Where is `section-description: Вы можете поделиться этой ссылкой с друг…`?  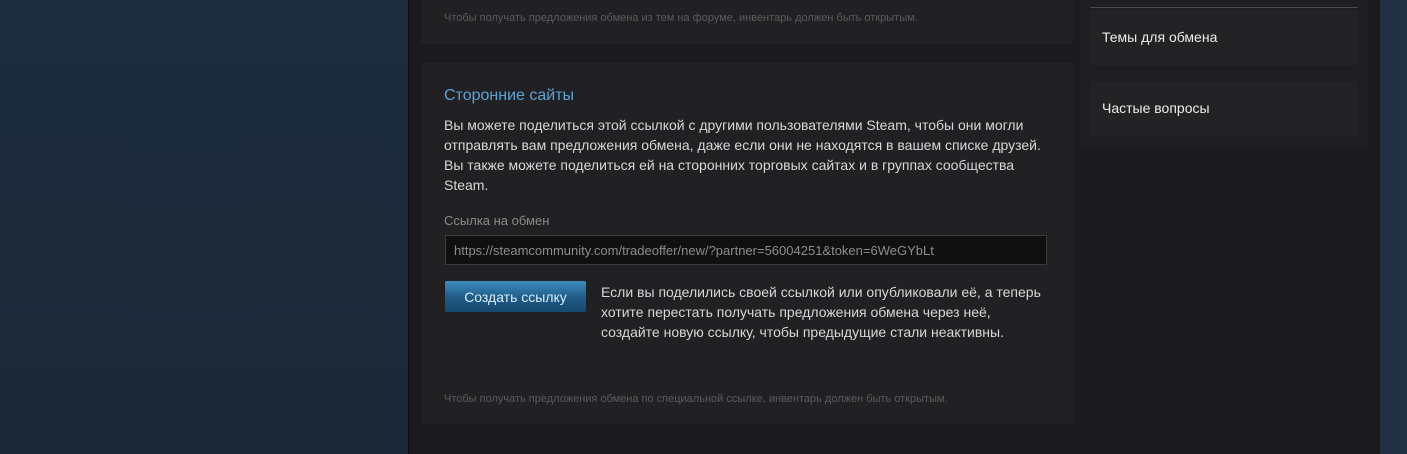 section-description: Вы можете поделиться этой ссылкой с друг… is located at coordinates (742, 155).